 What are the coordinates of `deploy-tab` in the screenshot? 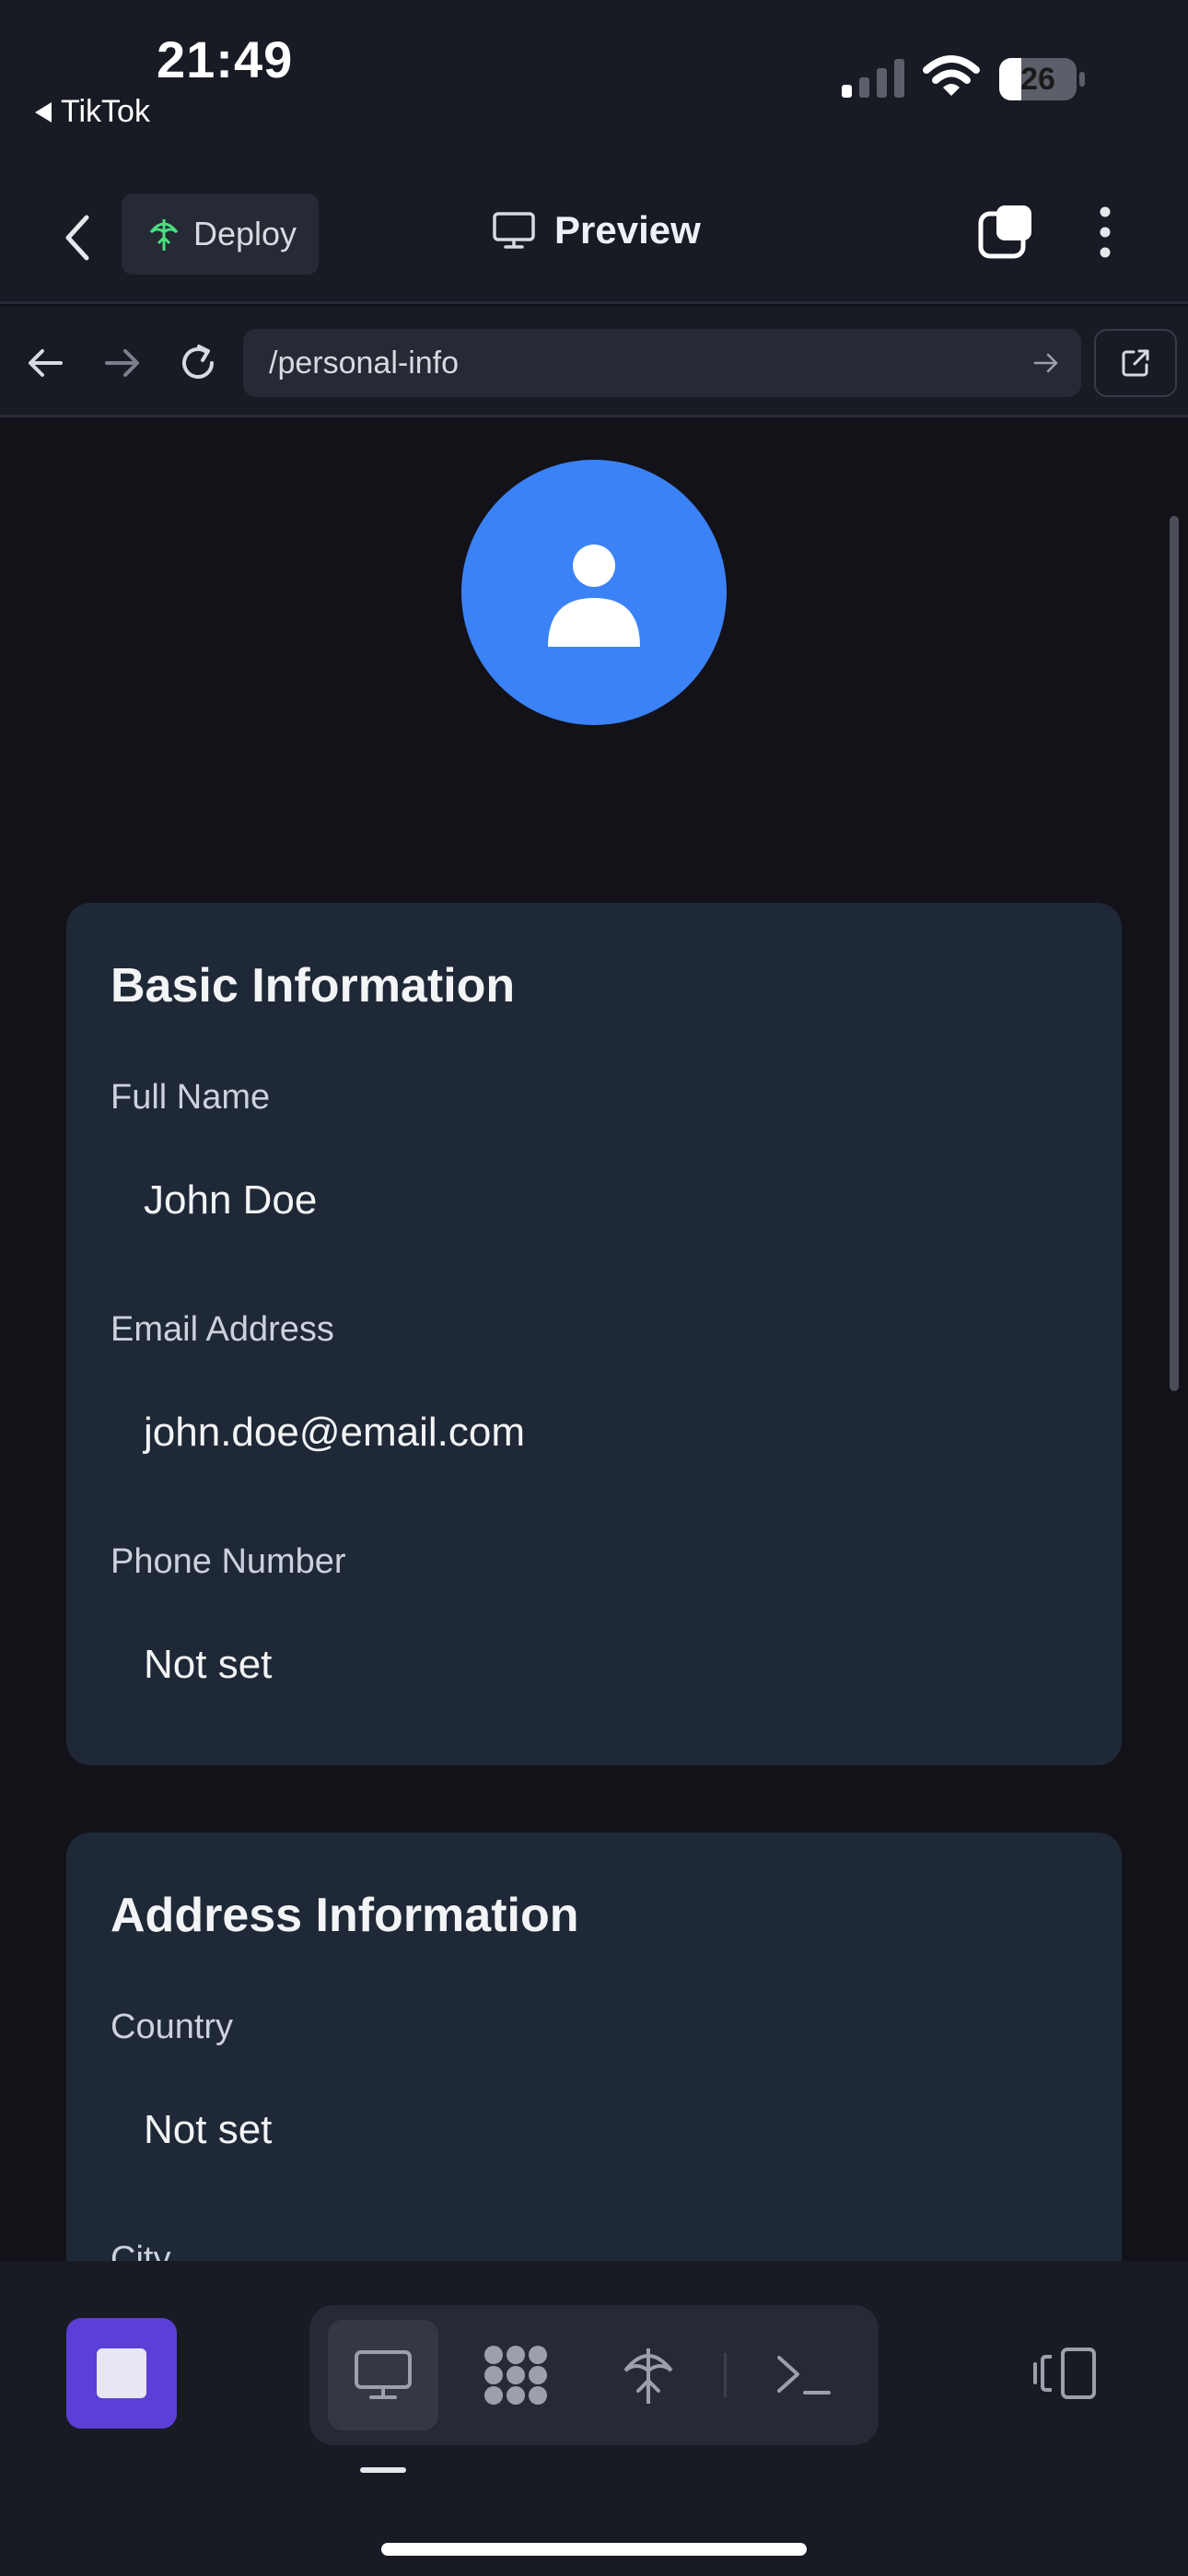 It's located at (648, 2375).